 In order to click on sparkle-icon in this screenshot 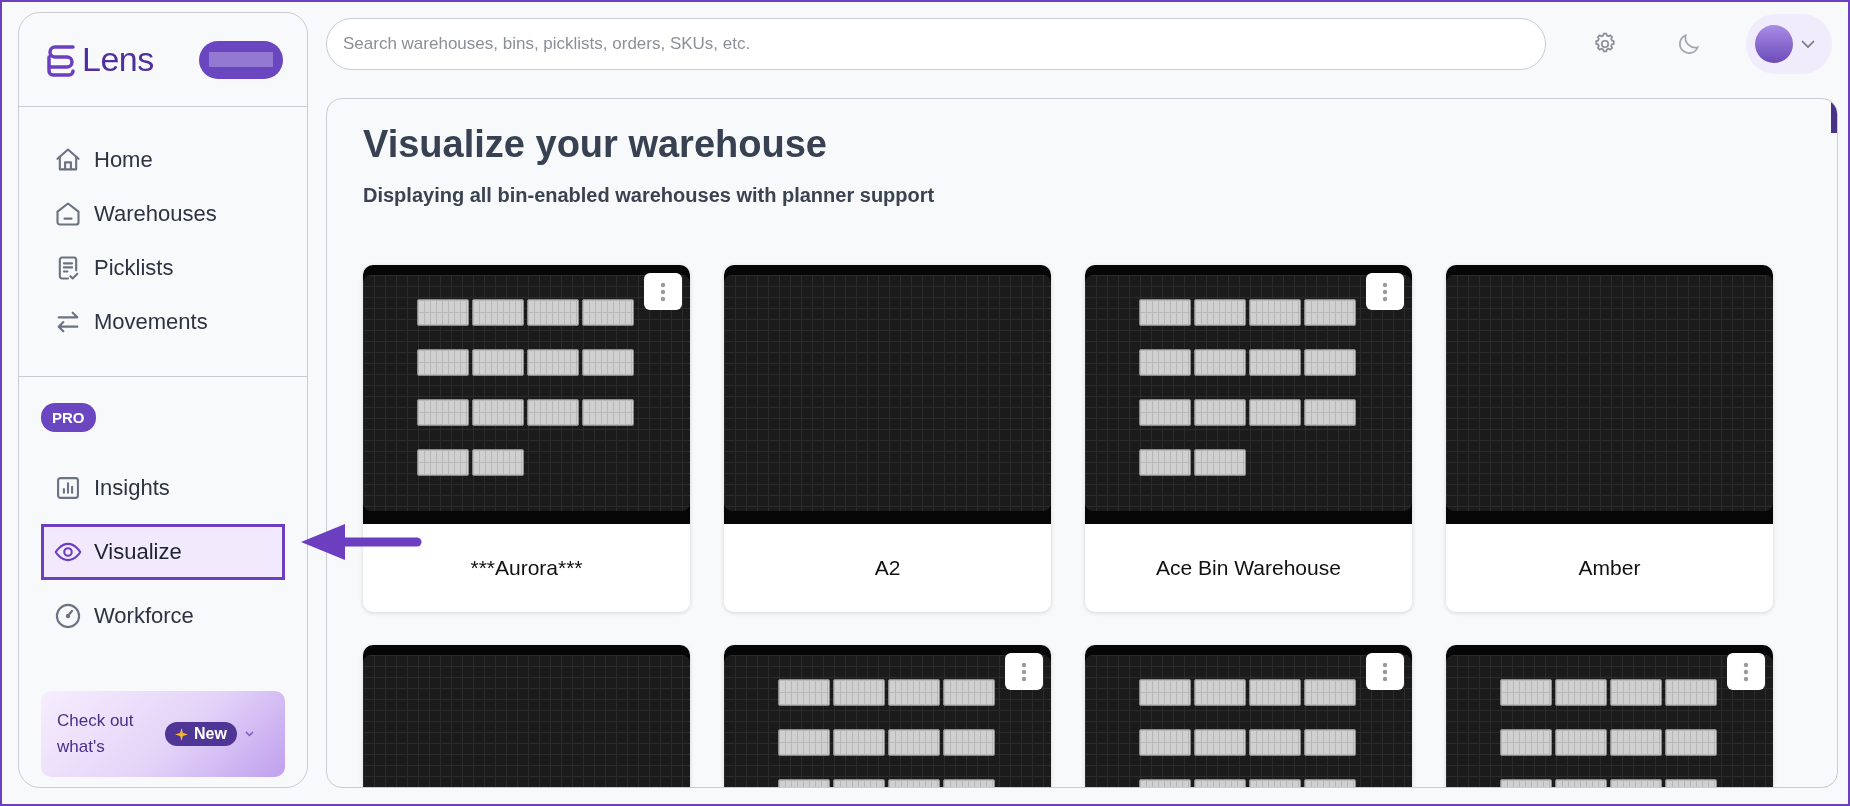, I will do `click(181, 734)`.